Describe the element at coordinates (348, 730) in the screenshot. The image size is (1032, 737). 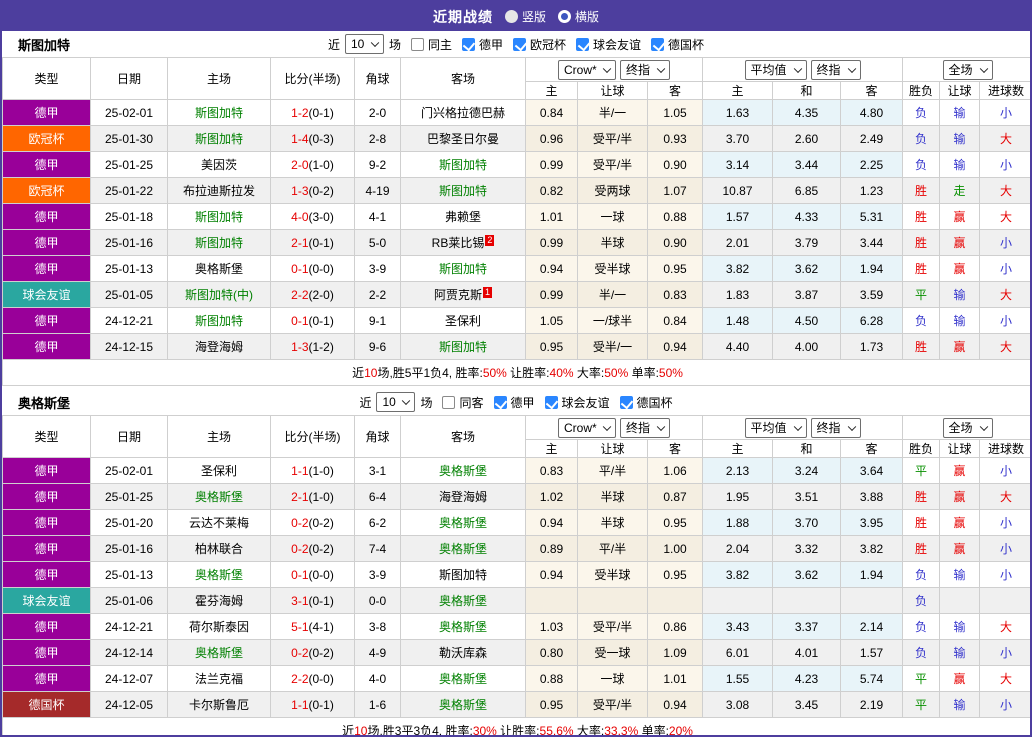
I see `summary-part: 近` at that location.